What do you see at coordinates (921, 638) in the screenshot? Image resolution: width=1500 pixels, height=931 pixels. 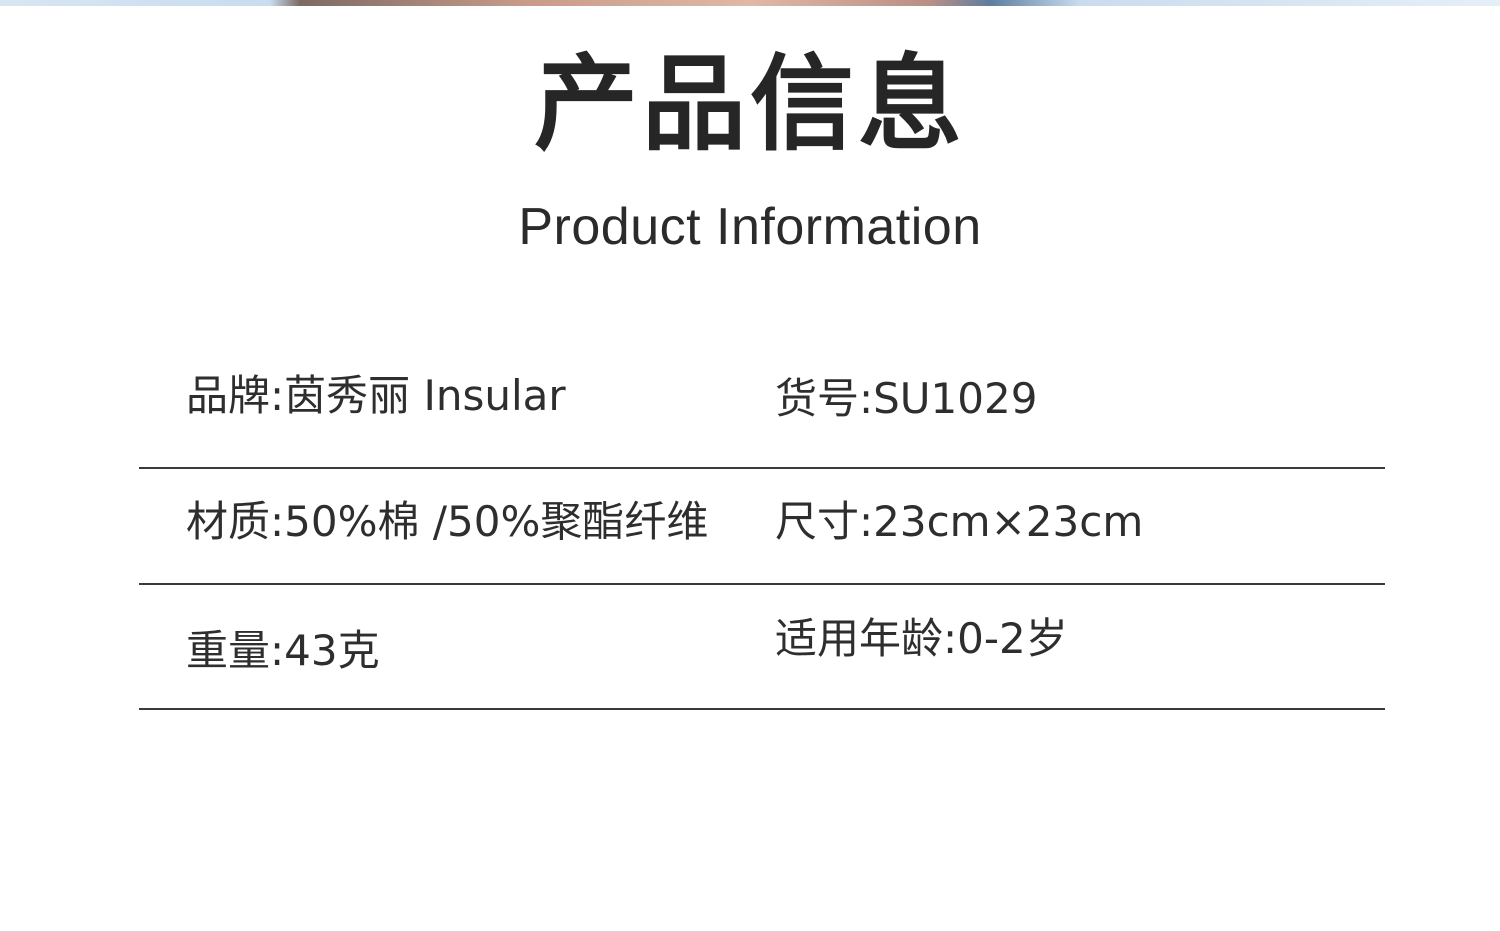 I see `age-range-info: 适用年龄:0-2岁` at bounding box center [921, 638].